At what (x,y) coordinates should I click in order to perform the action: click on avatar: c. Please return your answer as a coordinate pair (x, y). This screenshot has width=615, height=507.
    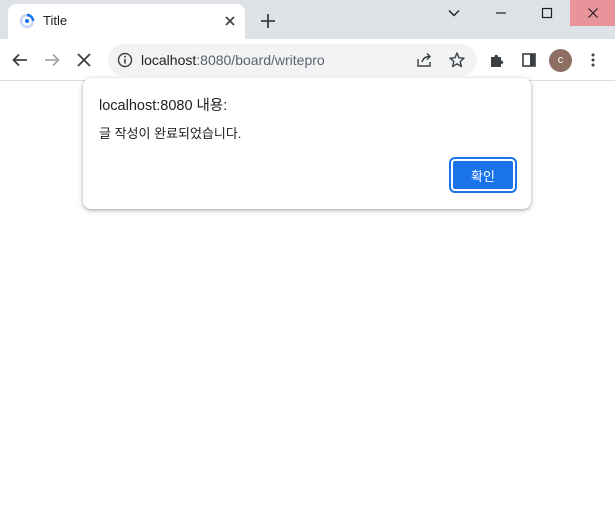
    Looking at the image, I should click on (560, 60).